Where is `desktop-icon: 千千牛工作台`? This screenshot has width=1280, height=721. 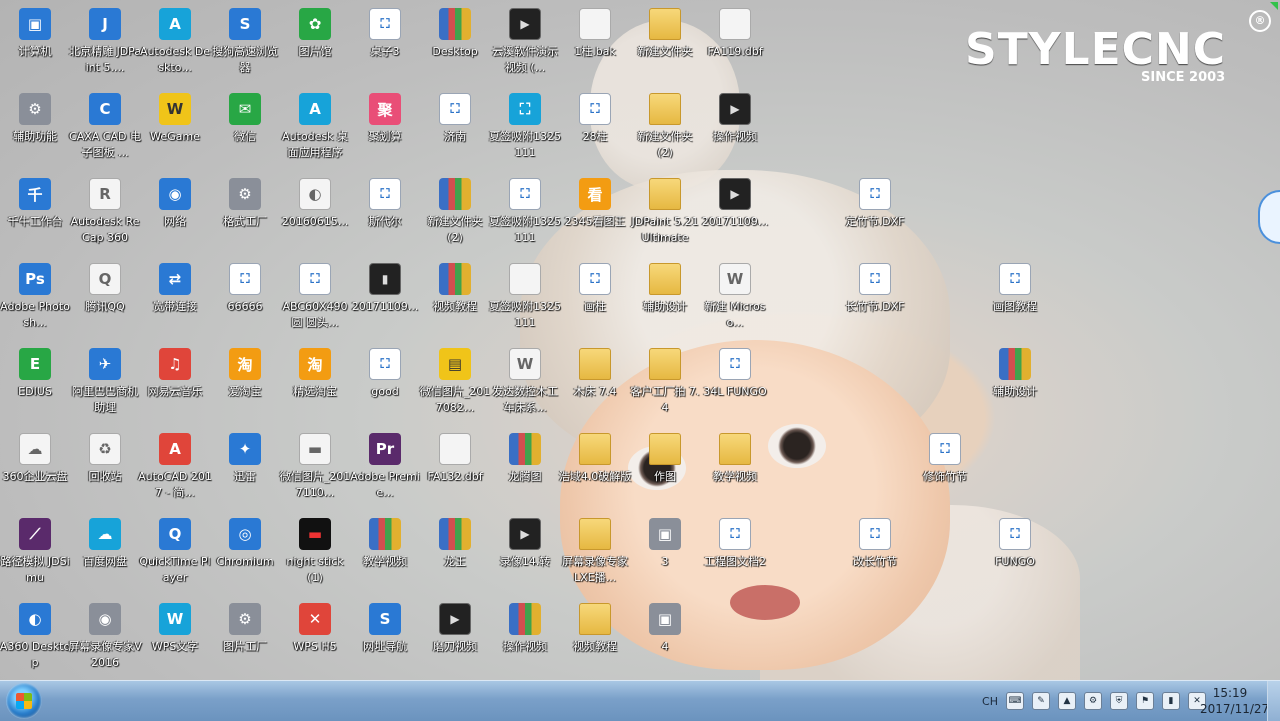
desktop-icon: 千千牛工作台 is located at coordinates (36, 214).